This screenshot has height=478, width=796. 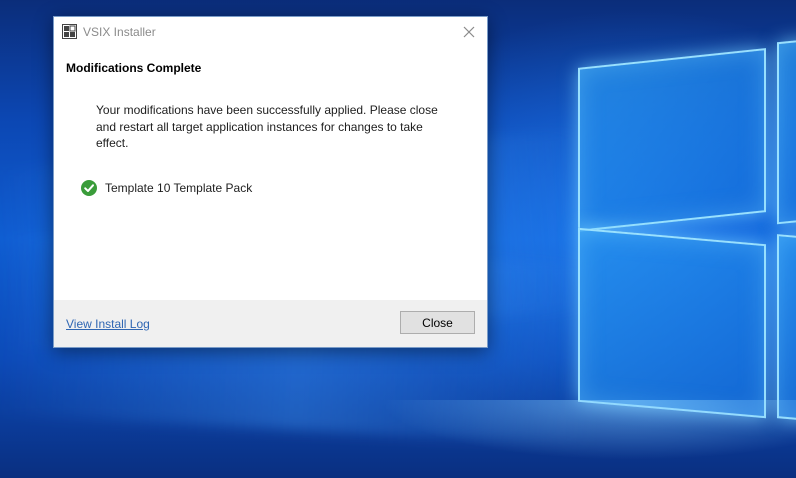 I want to click on vsix-installer-icon, so click(x=69, y=31).